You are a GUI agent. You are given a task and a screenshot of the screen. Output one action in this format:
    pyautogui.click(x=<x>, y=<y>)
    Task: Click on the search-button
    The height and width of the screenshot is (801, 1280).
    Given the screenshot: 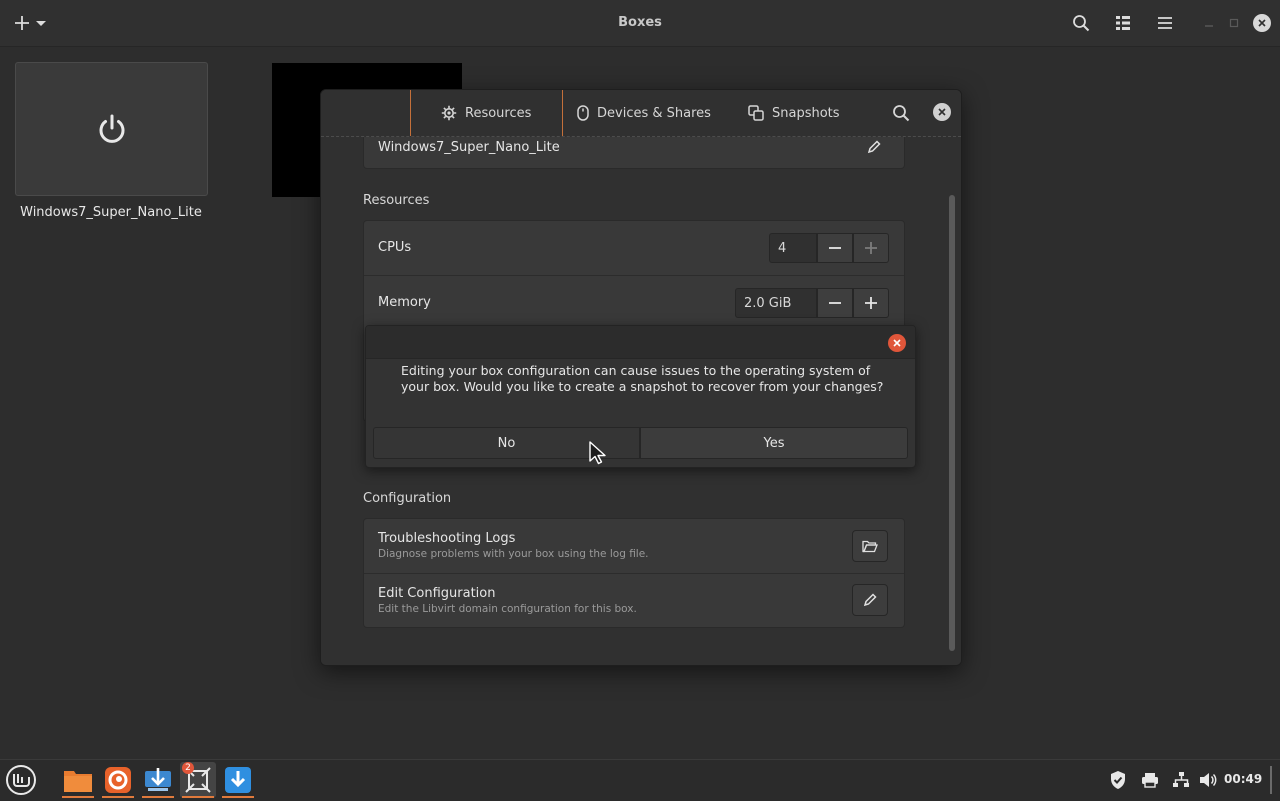 What is the action you would take?
    pyautogui.click(x=1081, y=23)
    